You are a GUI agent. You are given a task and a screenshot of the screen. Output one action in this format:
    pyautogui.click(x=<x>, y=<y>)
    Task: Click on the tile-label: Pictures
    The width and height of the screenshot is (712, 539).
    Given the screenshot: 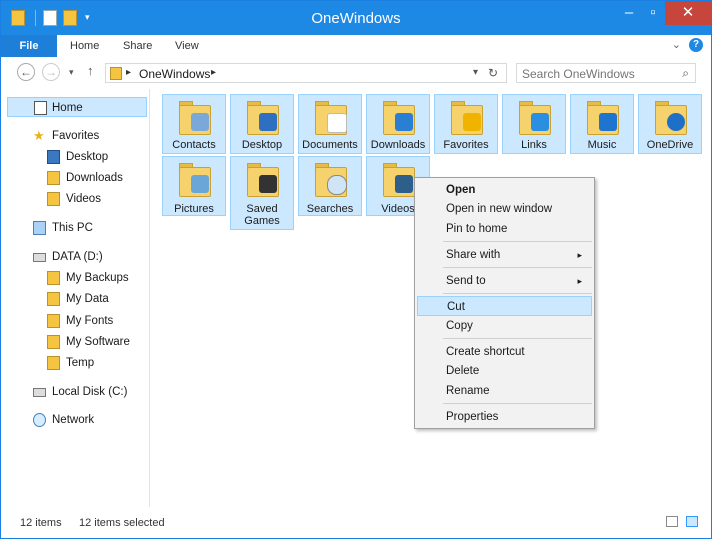 What is the action you would take?
    pyautogui.click(x=194, y=209)
    